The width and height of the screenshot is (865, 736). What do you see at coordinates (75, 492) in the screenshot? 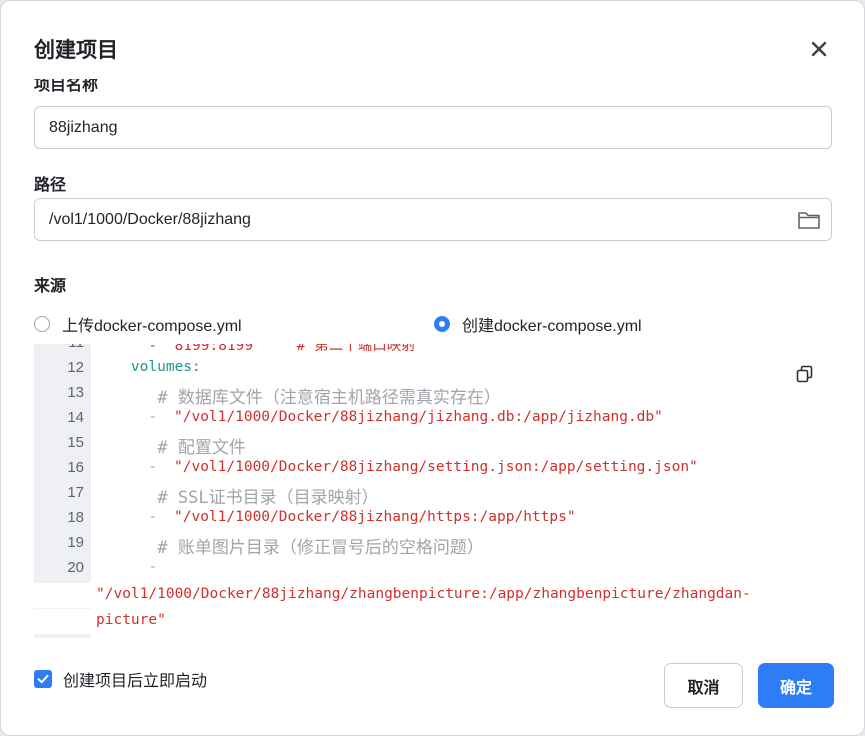
I see `line-number: 17` at bounding box center [75, 492].